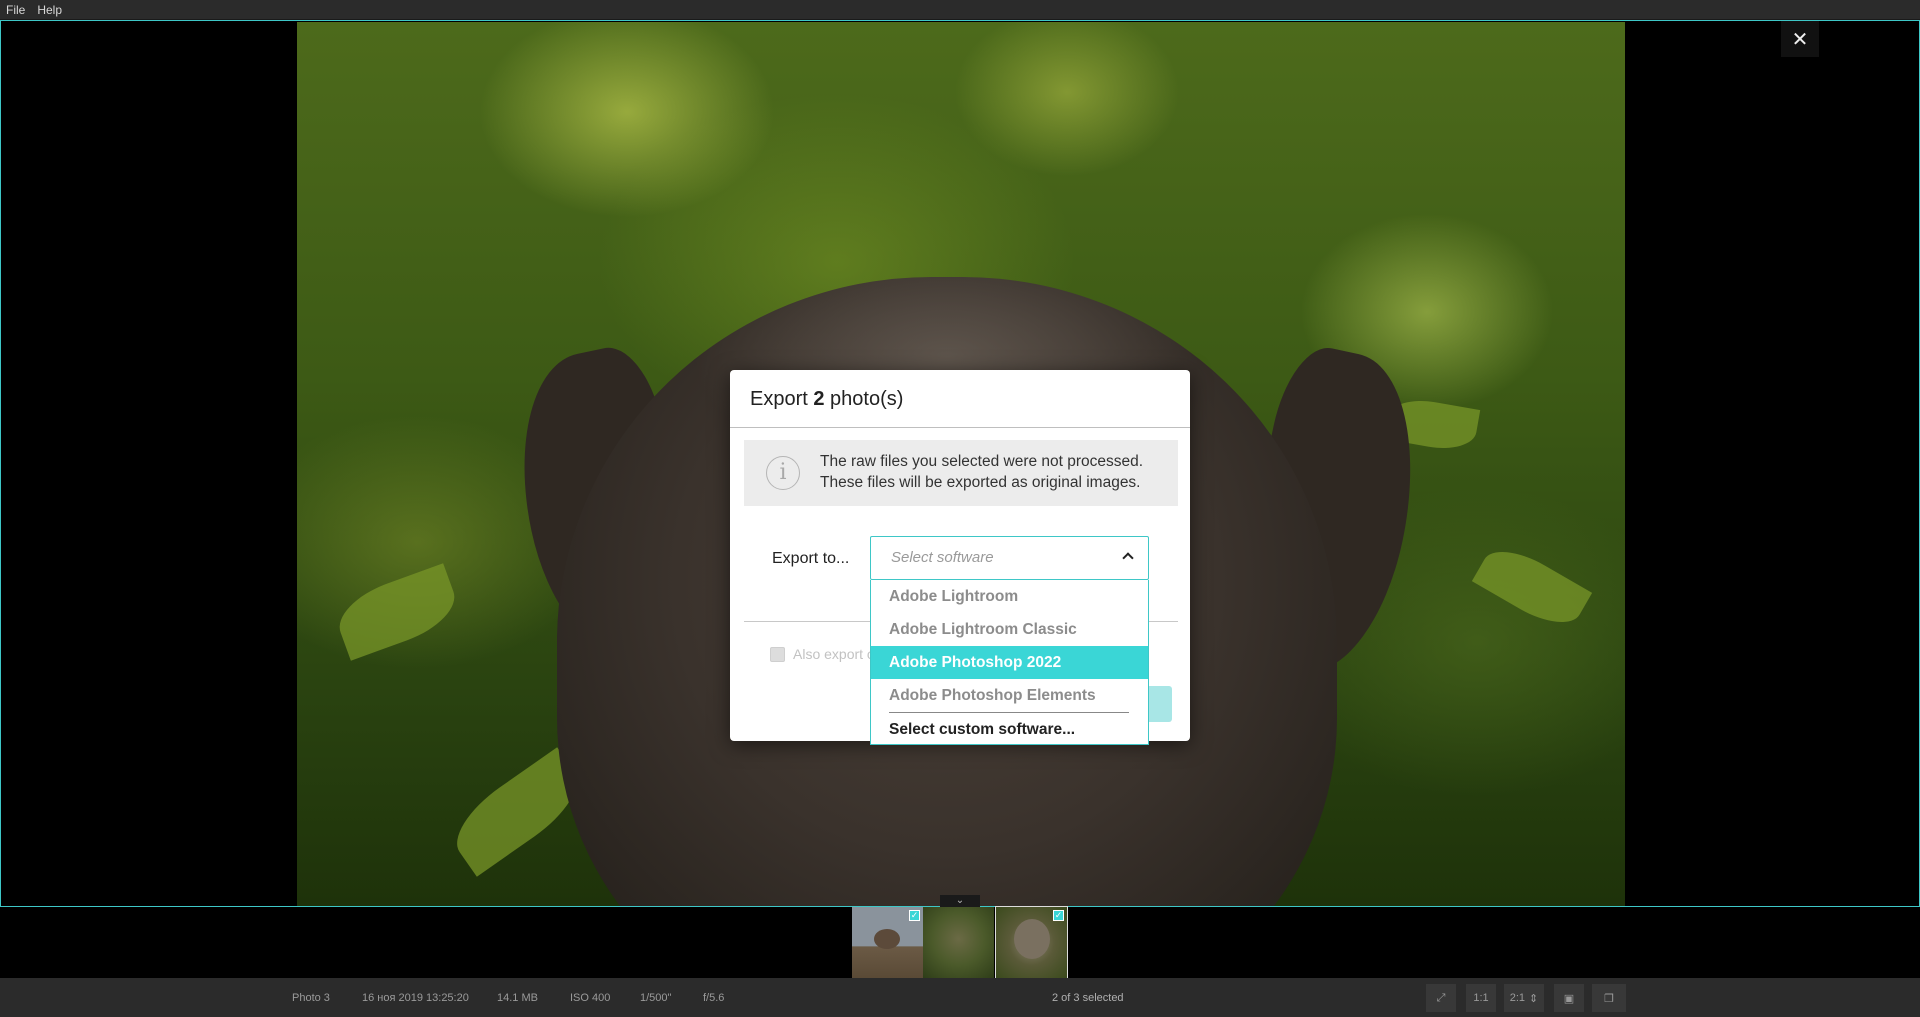  I want to click on menu-file: File, so click(15, 10).